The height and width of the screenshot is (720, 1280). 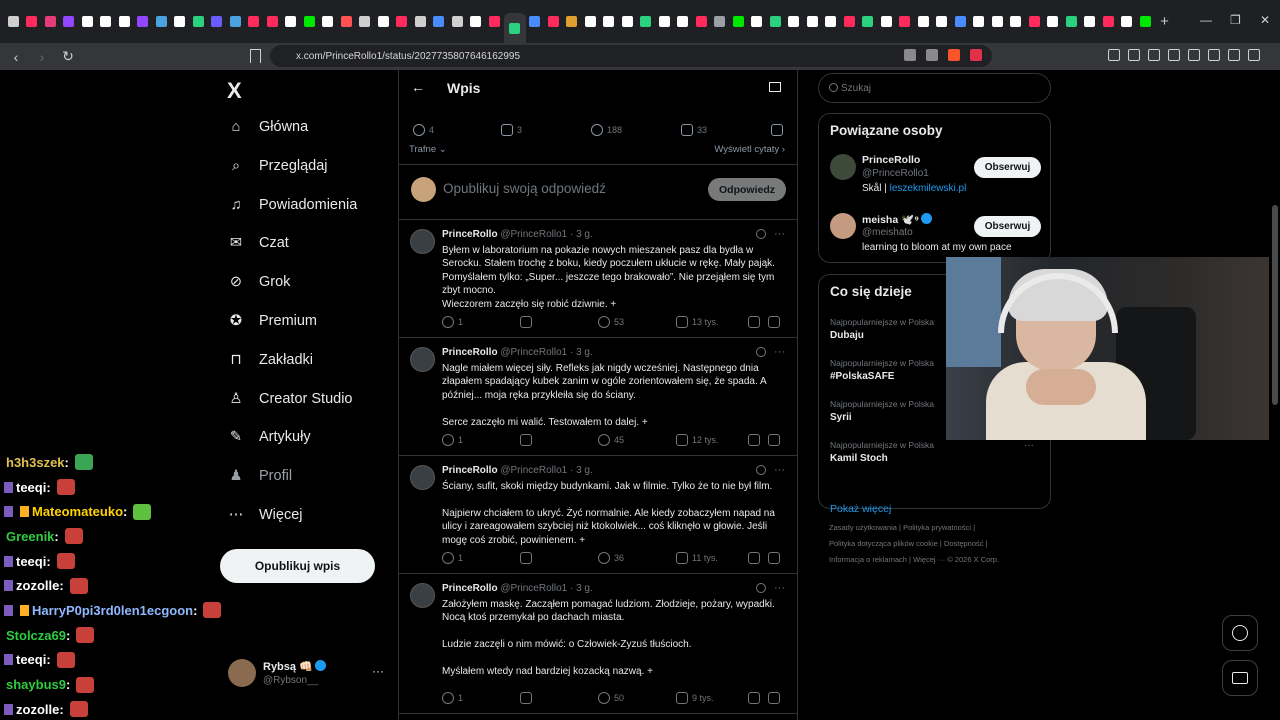 I want to click on grok-button, so click(x=1240, y=633).